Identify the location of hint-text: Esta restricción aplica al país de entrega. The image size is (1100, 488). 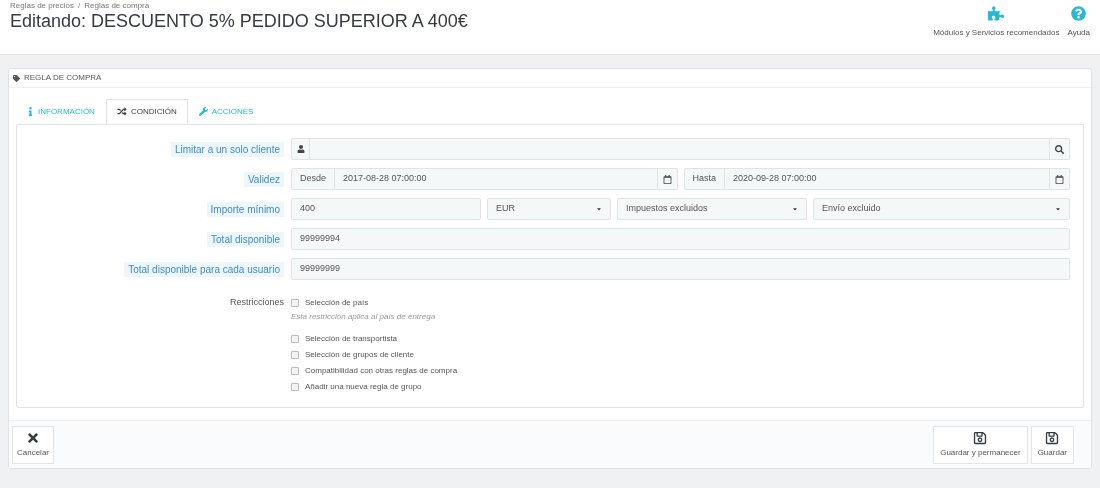
(364, 317).